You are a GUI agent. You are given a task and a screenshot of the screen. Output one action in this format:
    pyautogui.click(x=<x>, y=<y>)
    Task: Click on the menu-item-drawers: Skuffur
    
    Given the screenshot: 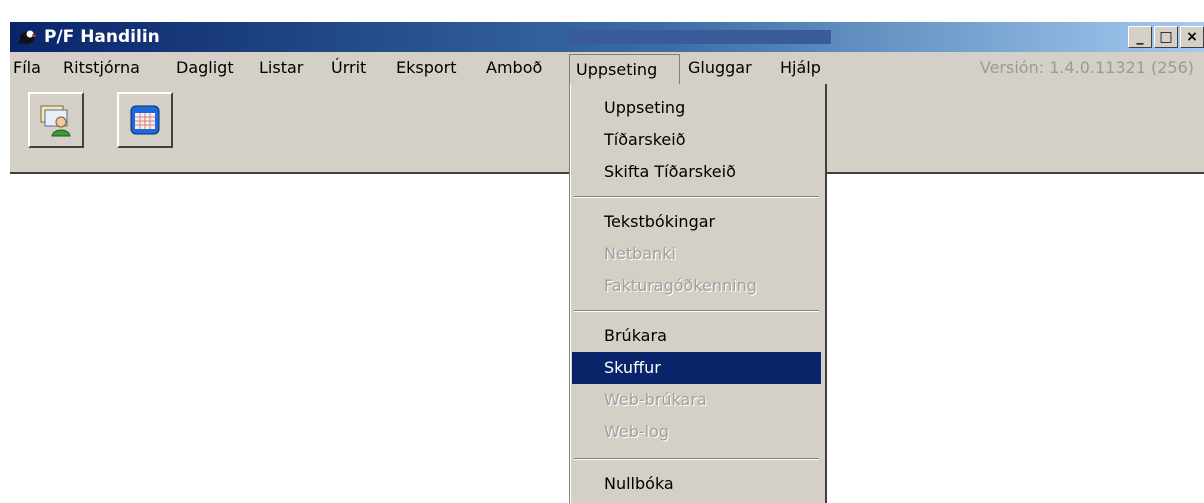 What is the action you would take?
    pyautogui.click(x=696, y=368)
    